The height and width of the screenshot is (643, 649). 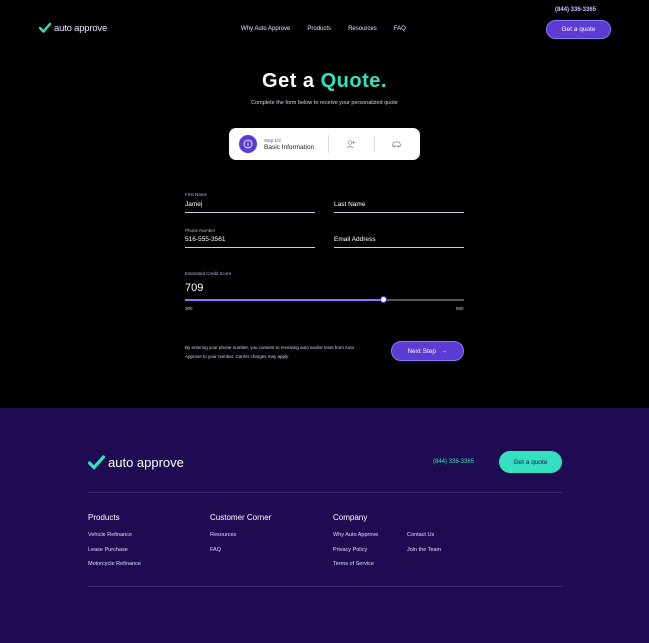 What do you see at coordinates (205, 239) in the screenshot?
I see `phone-input: 516-555-3561` at bounding box center [205, 239].